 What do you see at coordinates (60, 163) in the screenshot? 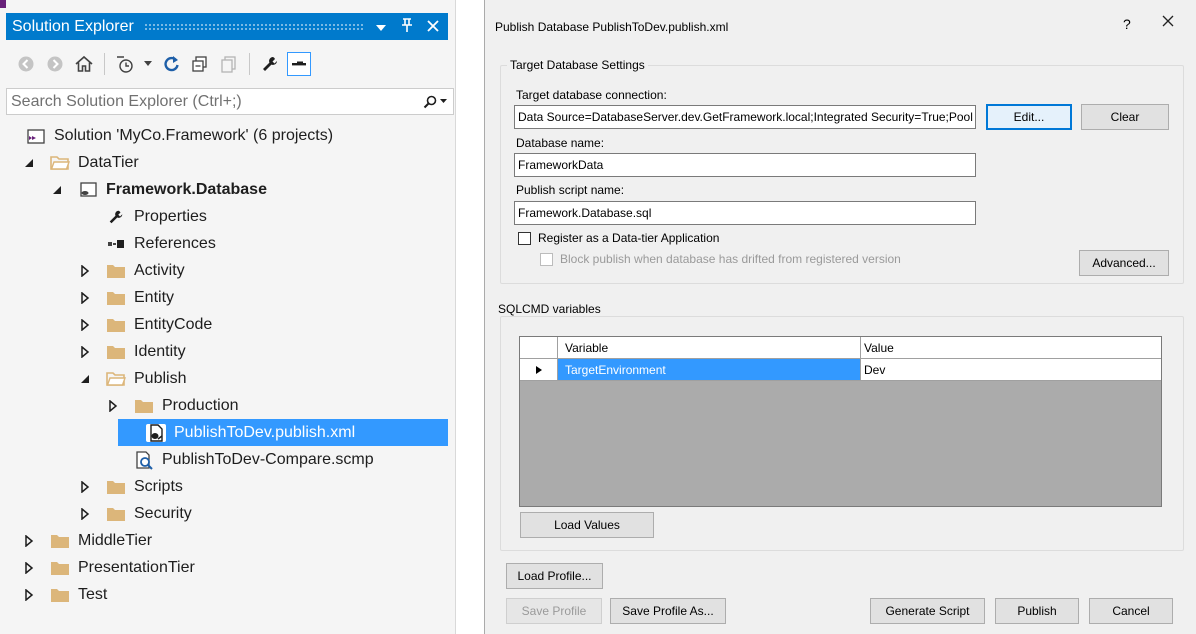
I see `folder-open-icon` at bounding box center [60, 163].